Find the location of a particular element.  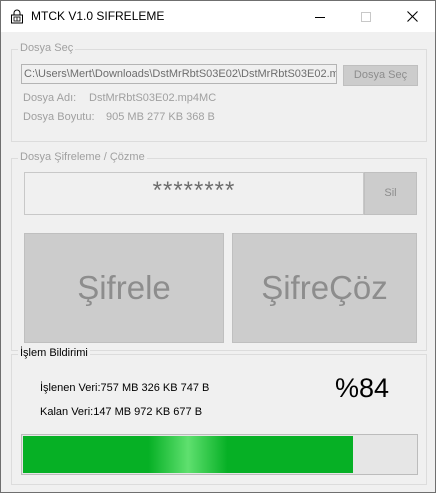

password-field: ******** is located at coordinates (194, 193).